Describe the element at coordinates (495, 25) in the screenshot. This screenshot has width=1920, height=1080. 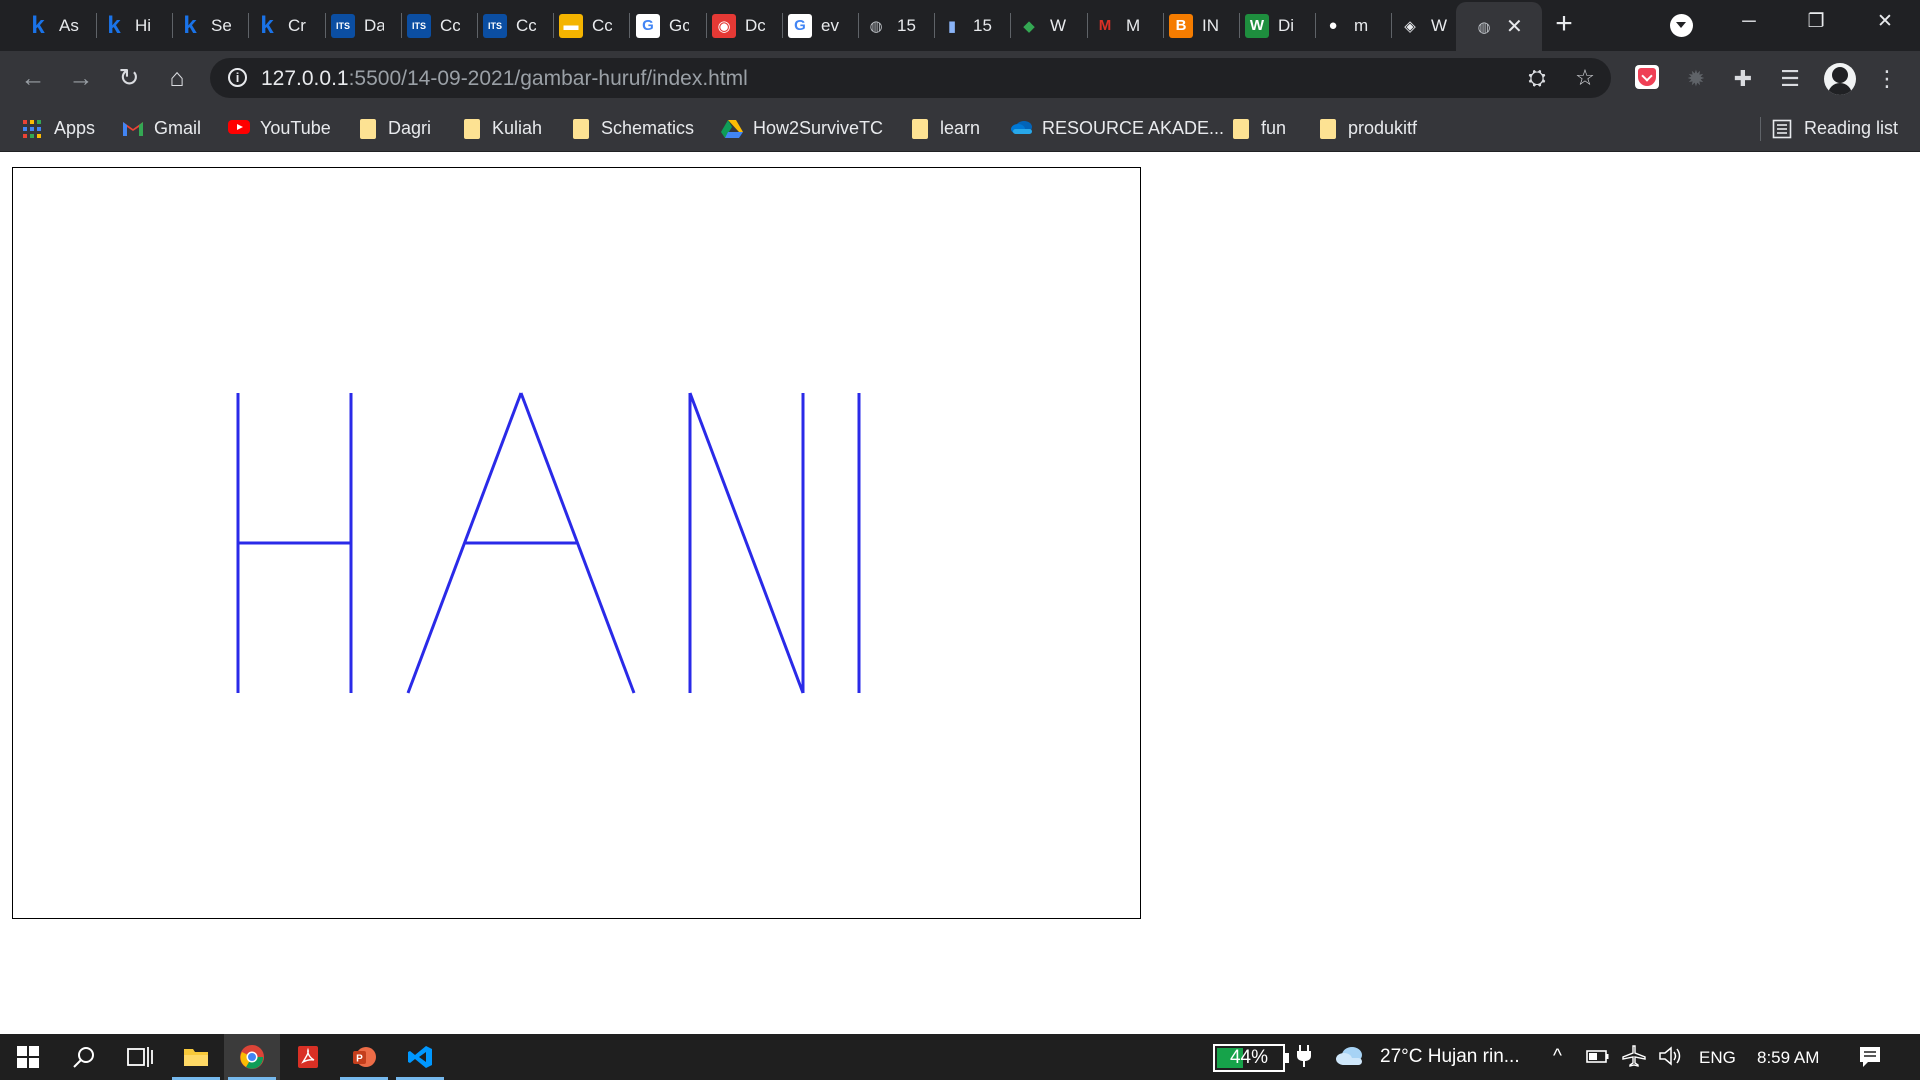
I see `tab-favicon-icon: ITS` at that location.